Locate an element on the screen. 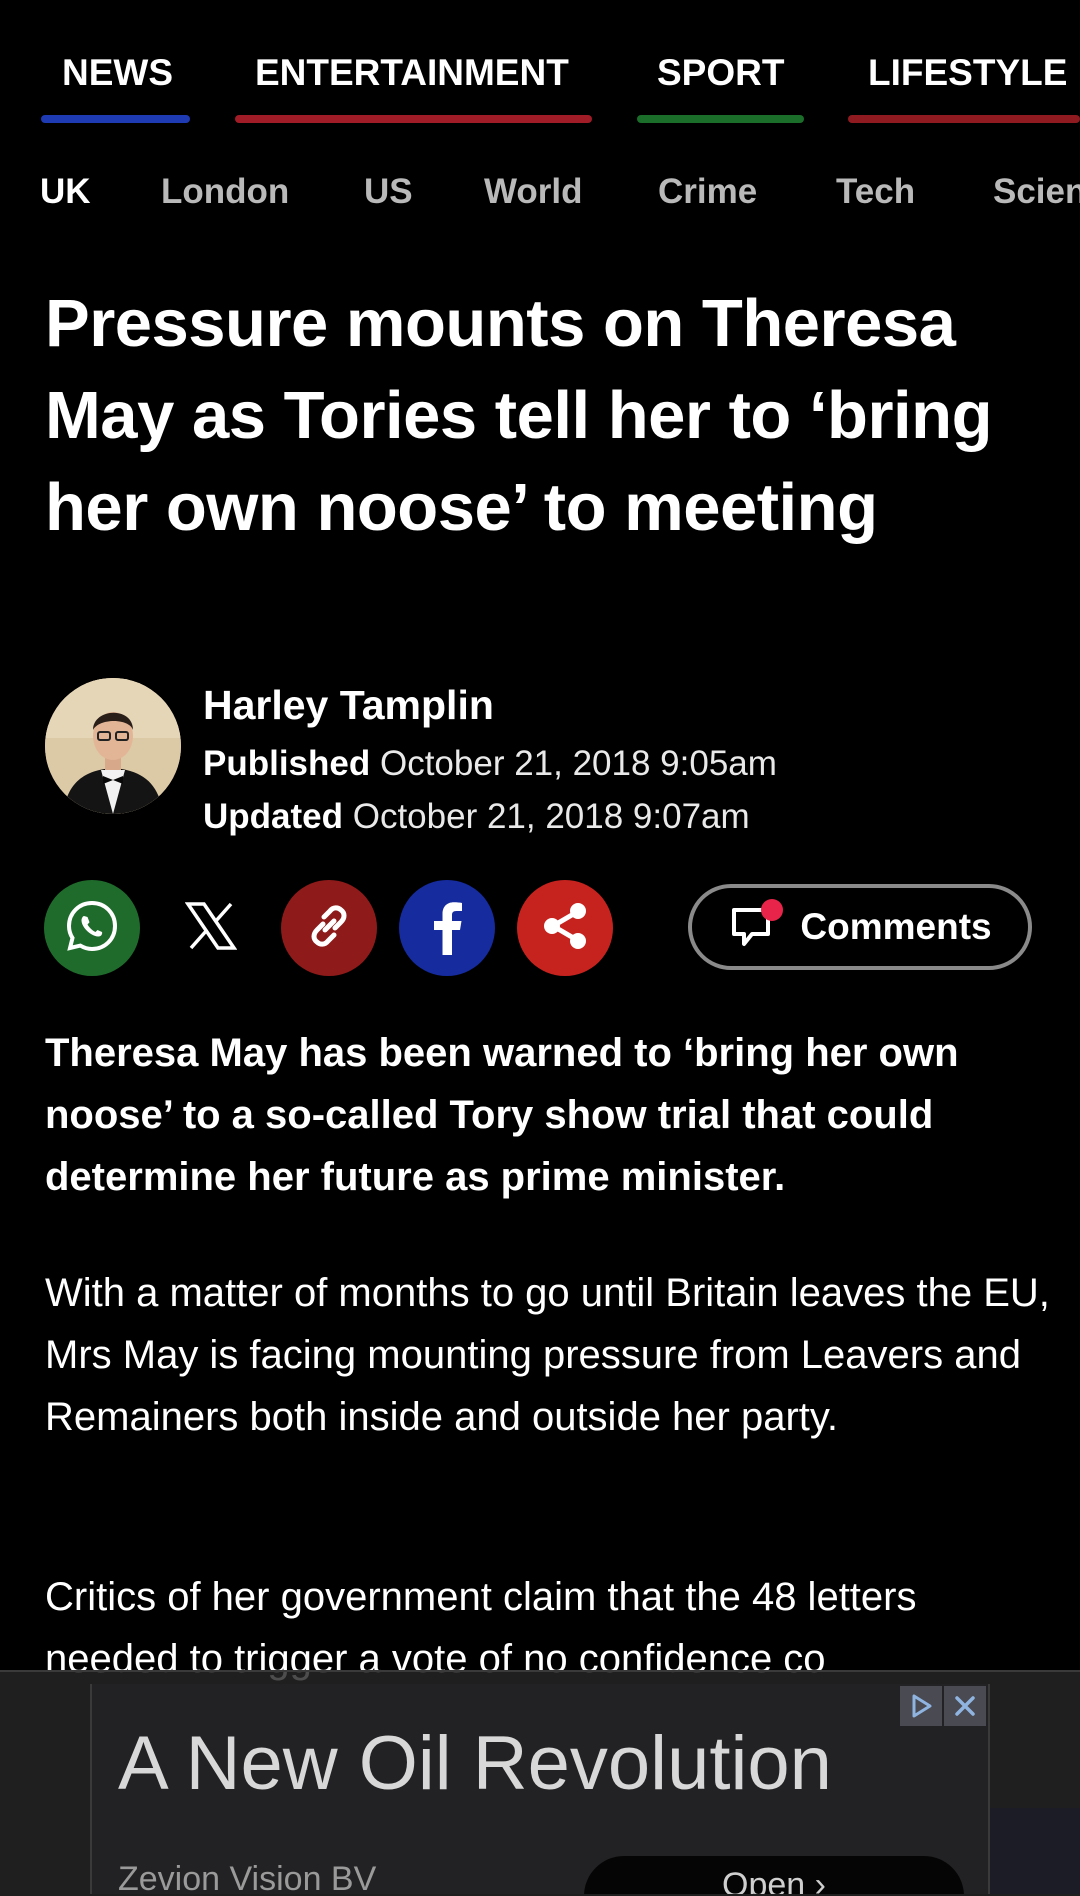 This screenshot has height=1896, width=1080. updated-line: Updated October 21, 2018 9:07am is located at coordinates (476, 817).